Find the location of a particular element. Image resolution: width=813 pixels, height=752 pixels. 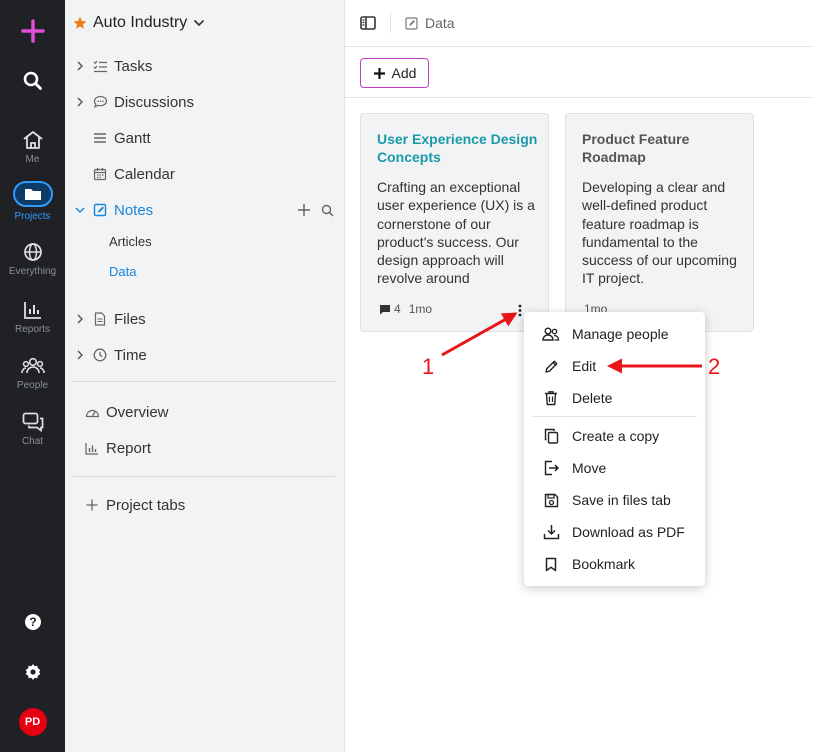

rail-item-reports: Reports is located at coordinates (32, 317).